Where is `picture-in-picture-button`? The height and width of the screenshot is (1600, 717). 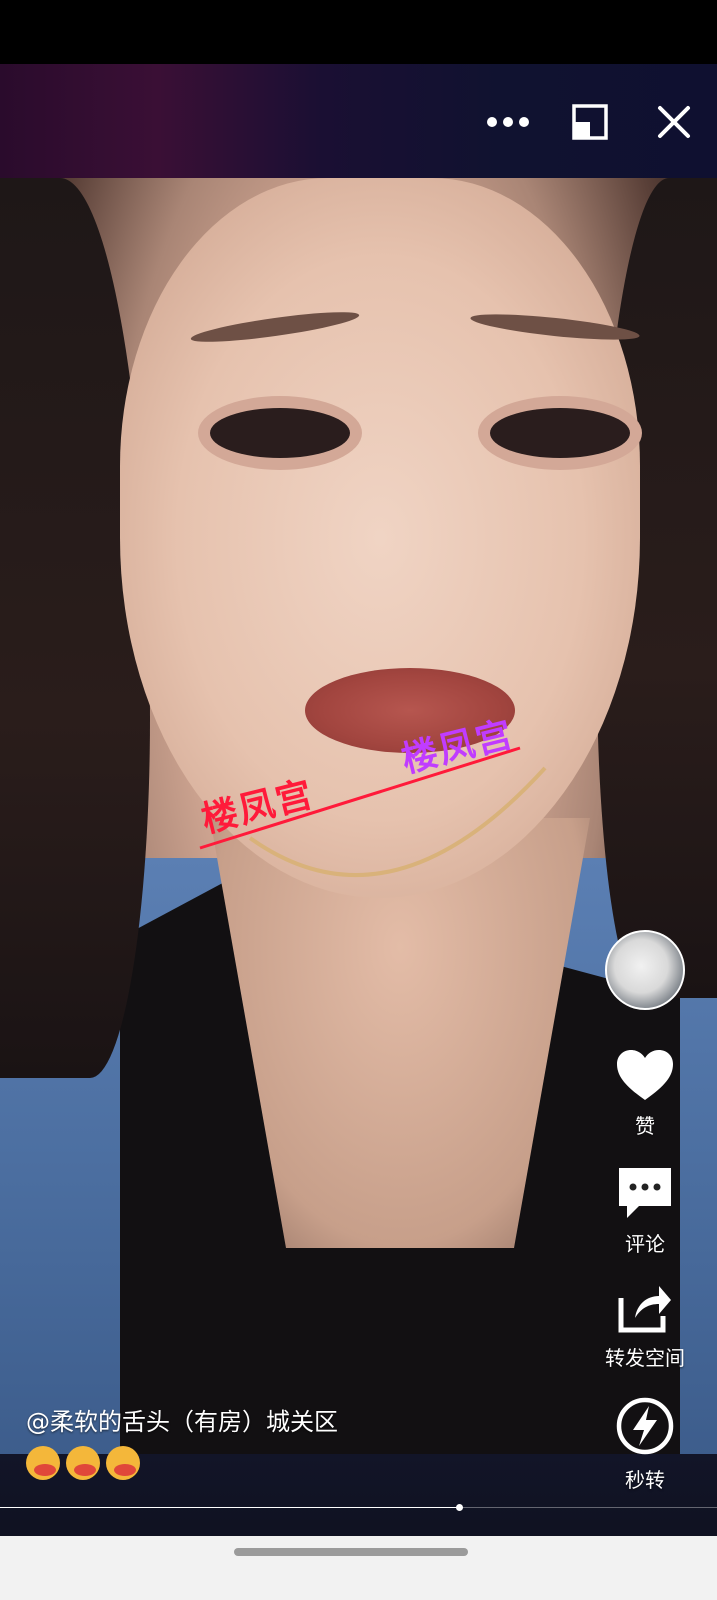 picture-in-picture-button is located at coordinates (590, 122).